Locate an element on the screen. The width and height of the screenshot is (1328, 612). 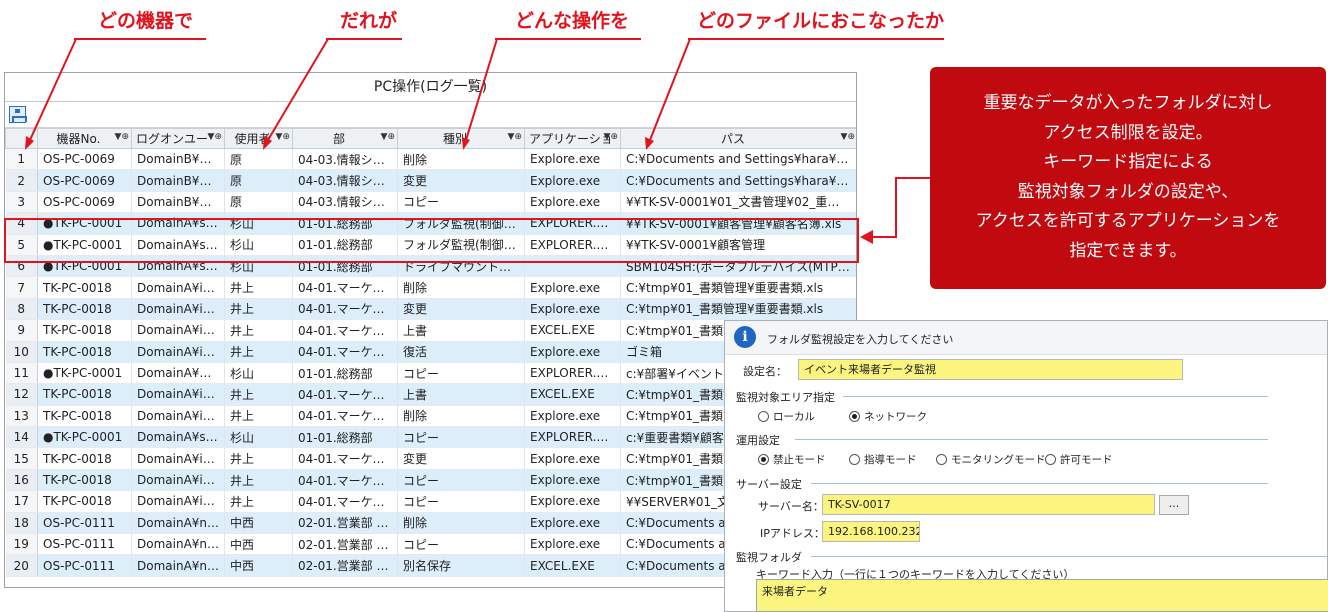
table-cell: TK-PC-0018 is located at coordinates (84, 501).